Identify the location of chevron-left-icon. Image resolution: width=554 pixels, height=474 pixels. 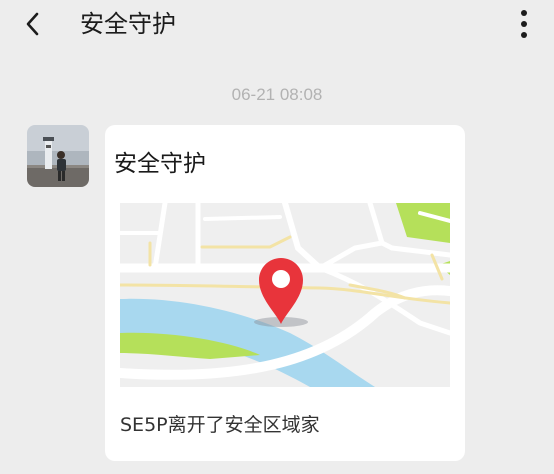
(32, 24).